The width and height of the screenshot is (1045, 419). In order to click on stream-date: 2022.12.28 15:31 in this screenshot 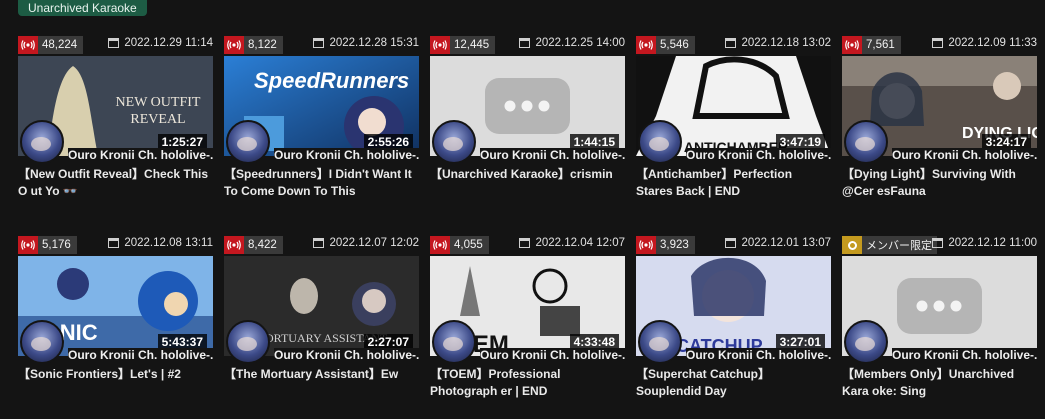, I will do `click(366, 43)`.